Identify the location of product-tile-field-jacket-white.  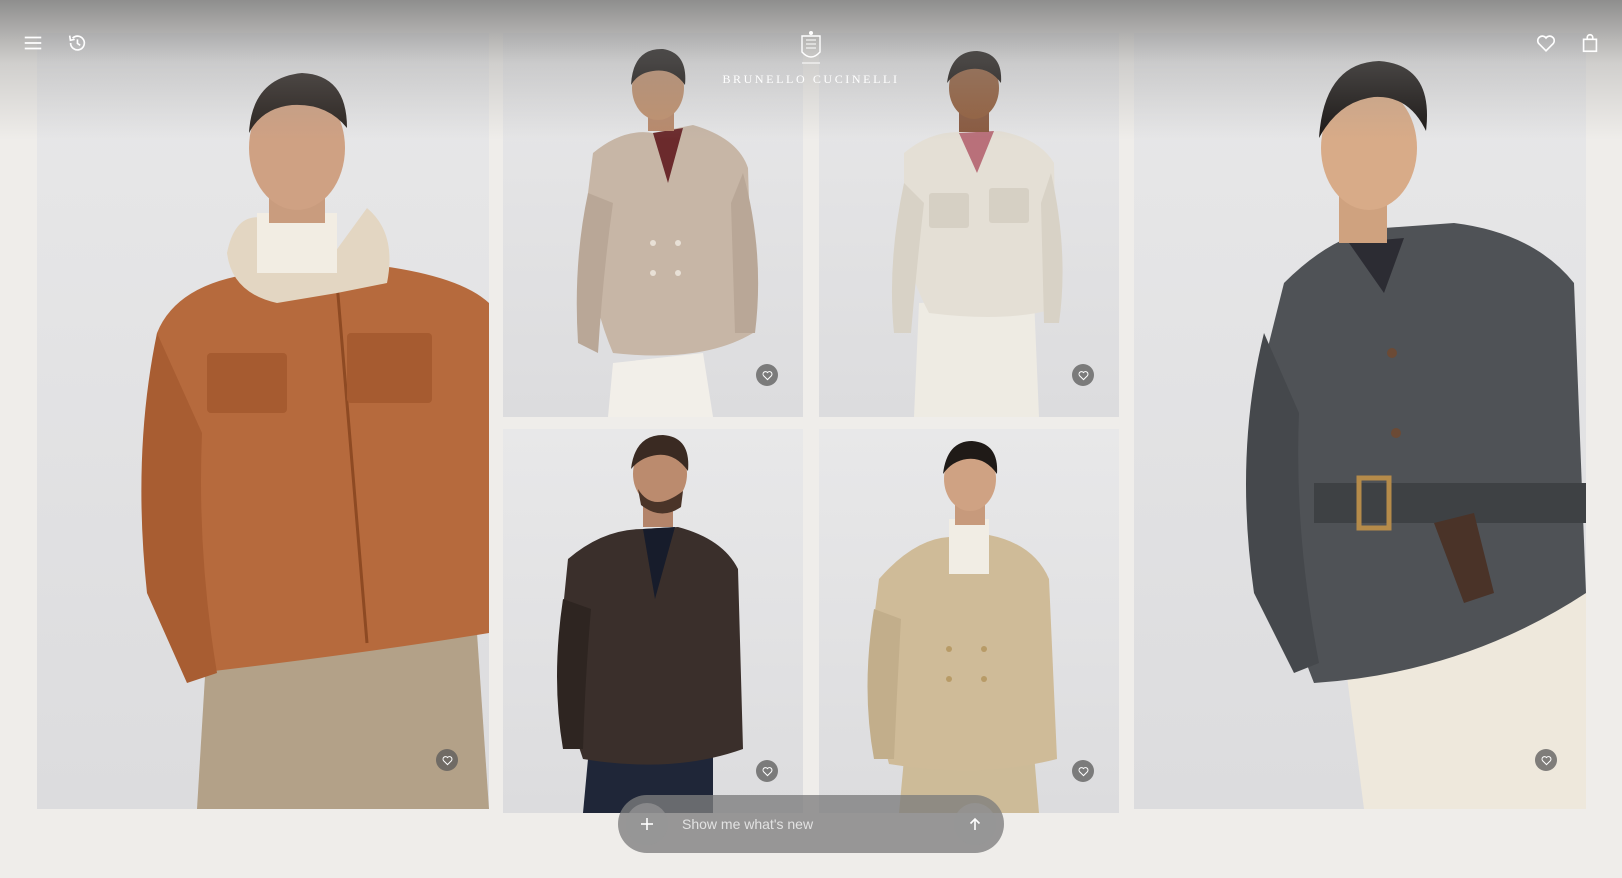
(969, 225).